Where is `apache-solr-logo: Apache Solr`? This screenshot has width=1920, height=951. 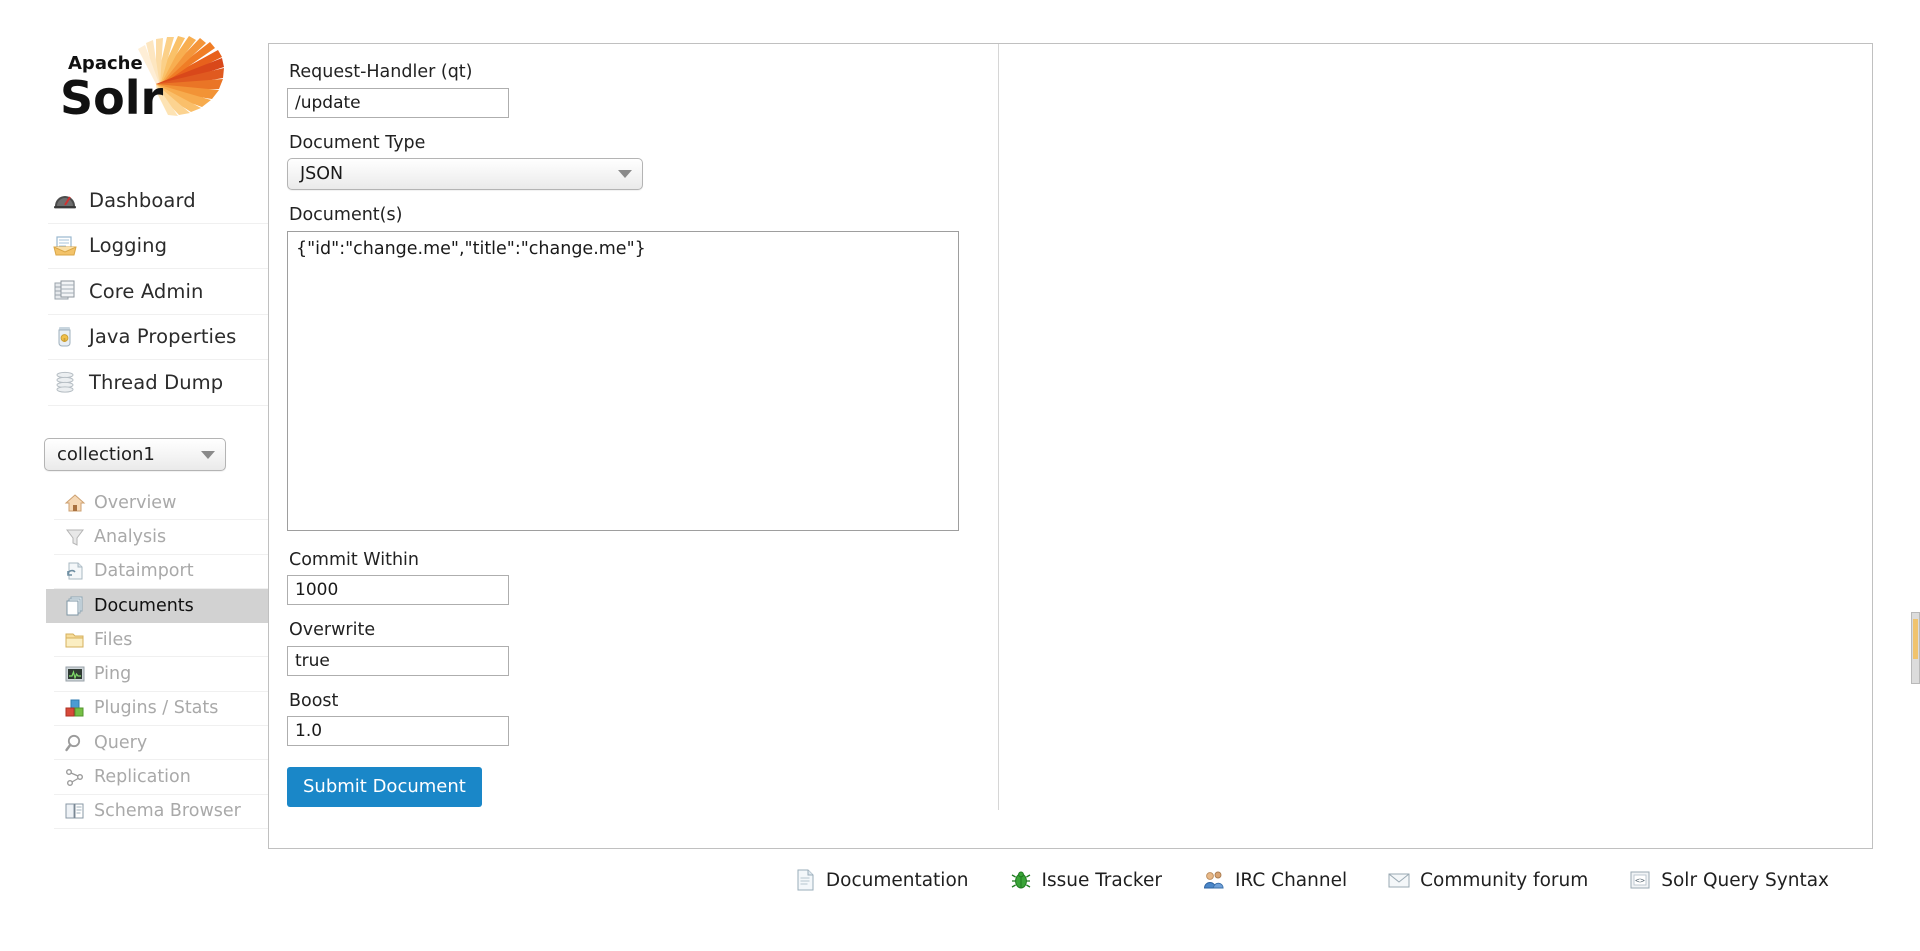
apache-solr-logo: Apache Solr is located at coordinates (140, 82).